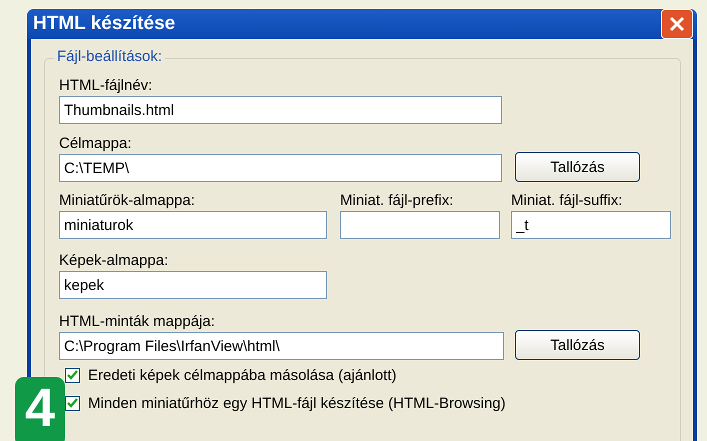 This screenshot has height=441, width=707. What do you see at coordinates (567, 200) in the screenshot?
I see `field-label: Miniat. fájl-suffix:` at bounding box center [567, 200].